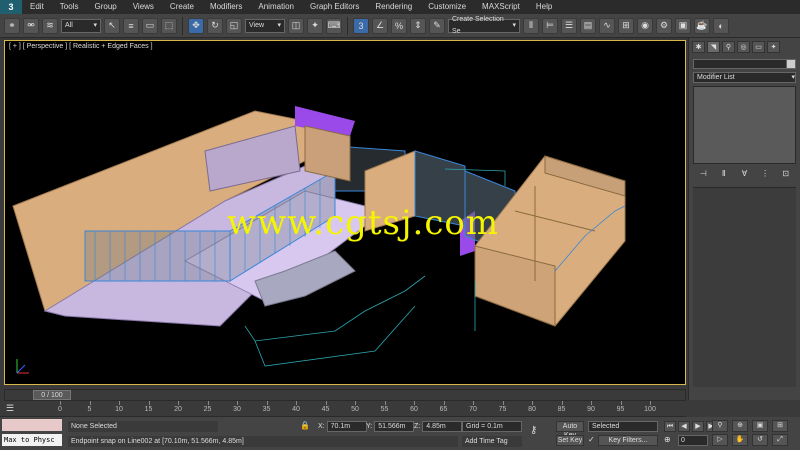 The width and height of the screenshot is (800, 450). I want to click on menu-tools: Tools, so click(69, 7).